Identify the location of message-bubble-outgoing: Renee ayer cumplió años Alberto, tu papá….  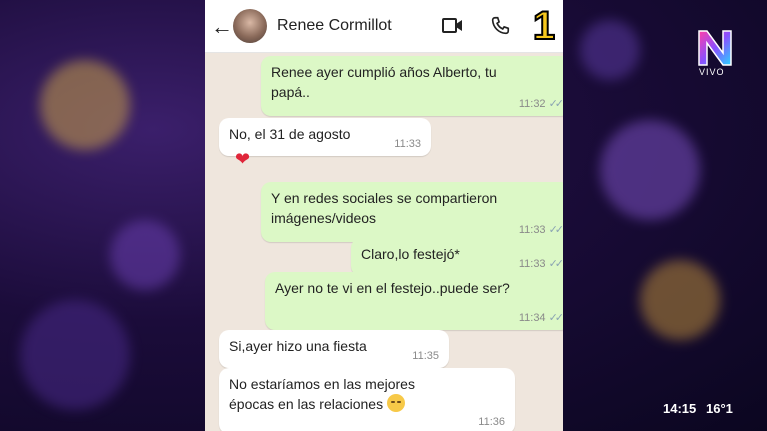
(412, 86).